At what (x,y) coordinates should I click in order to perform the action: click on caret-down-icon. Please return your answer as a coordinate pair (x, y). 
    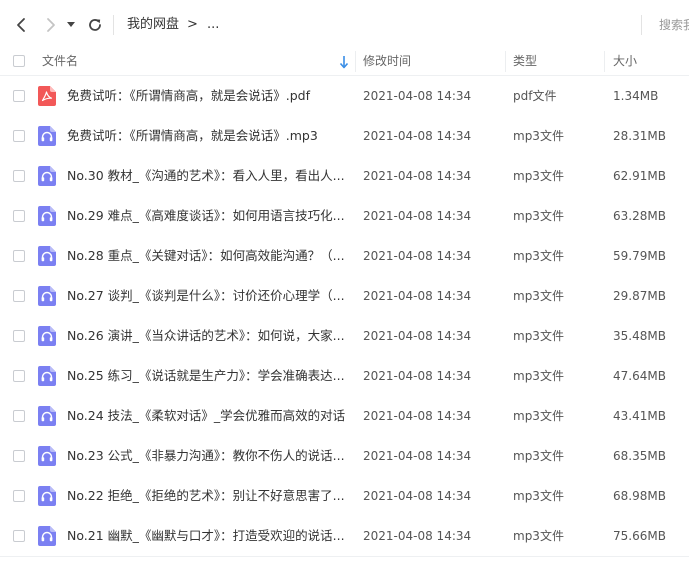
    Looking at the image, I should click on (71, 24).